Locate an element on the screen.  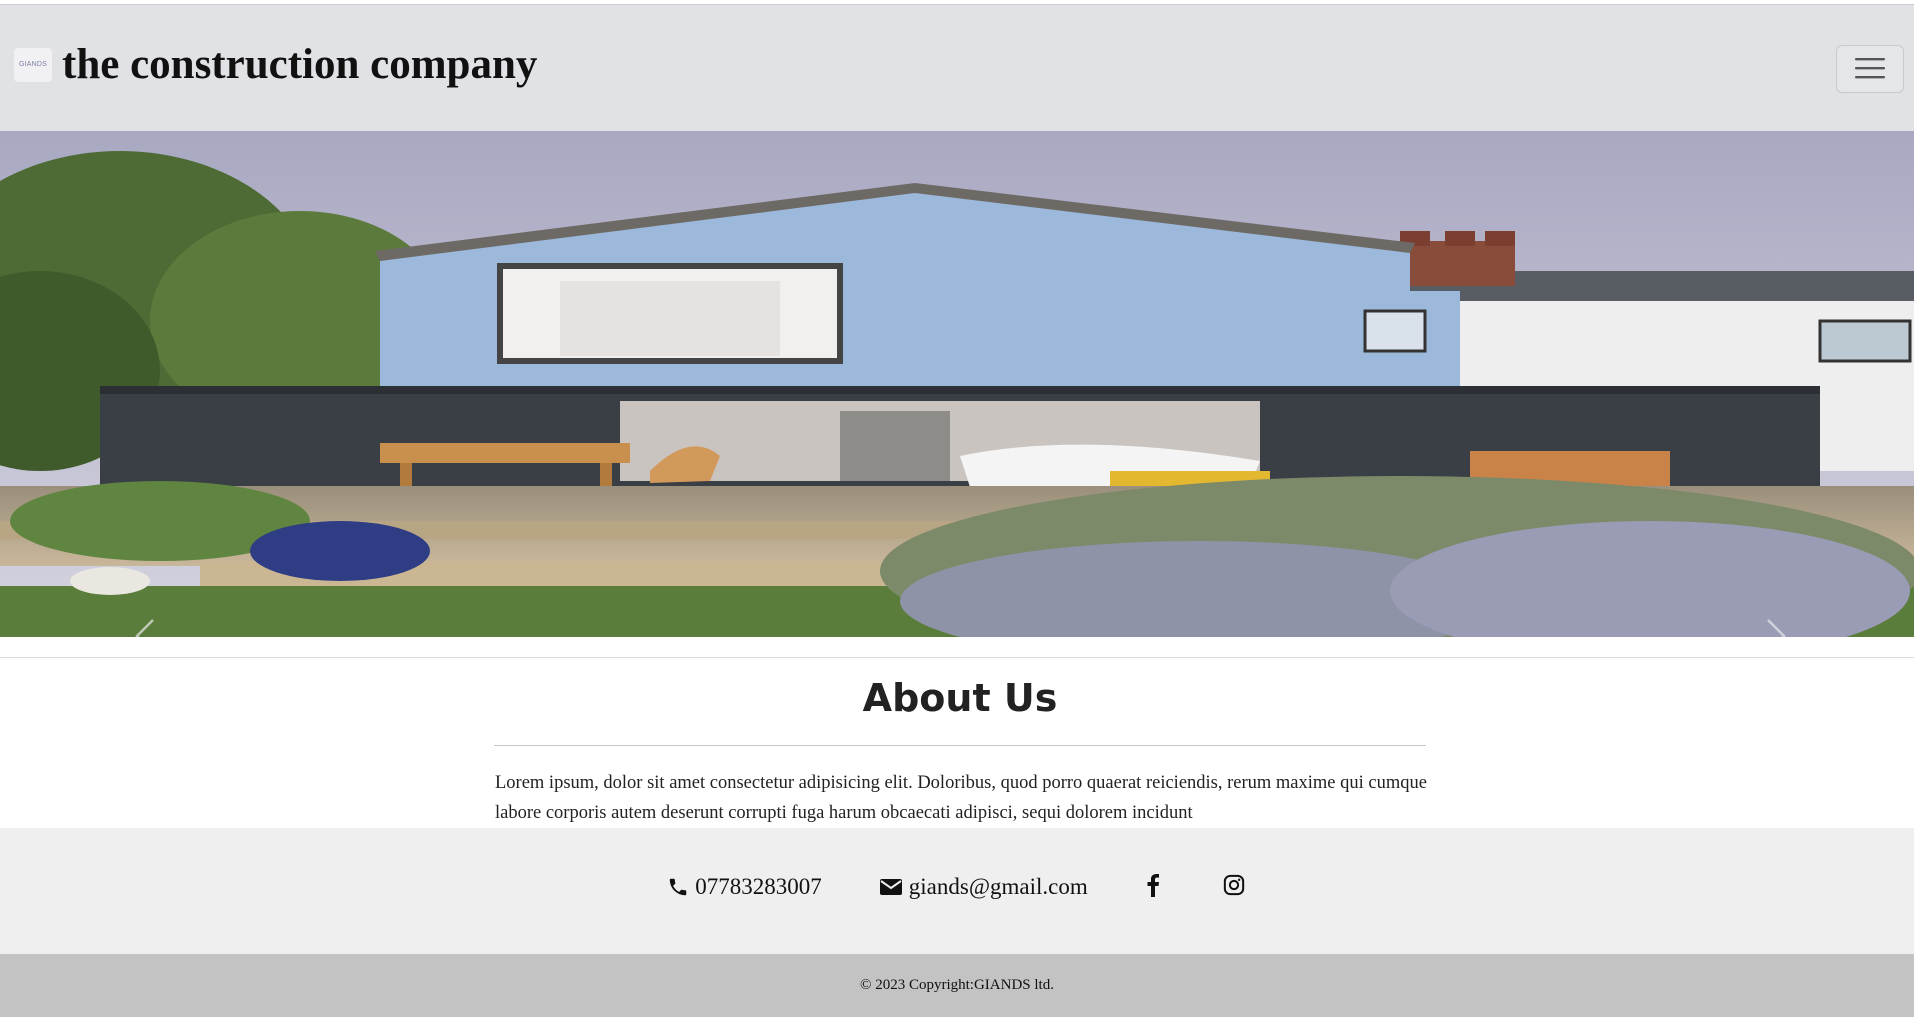
company-logo: GIANDS is located at coordinates (33, 64).